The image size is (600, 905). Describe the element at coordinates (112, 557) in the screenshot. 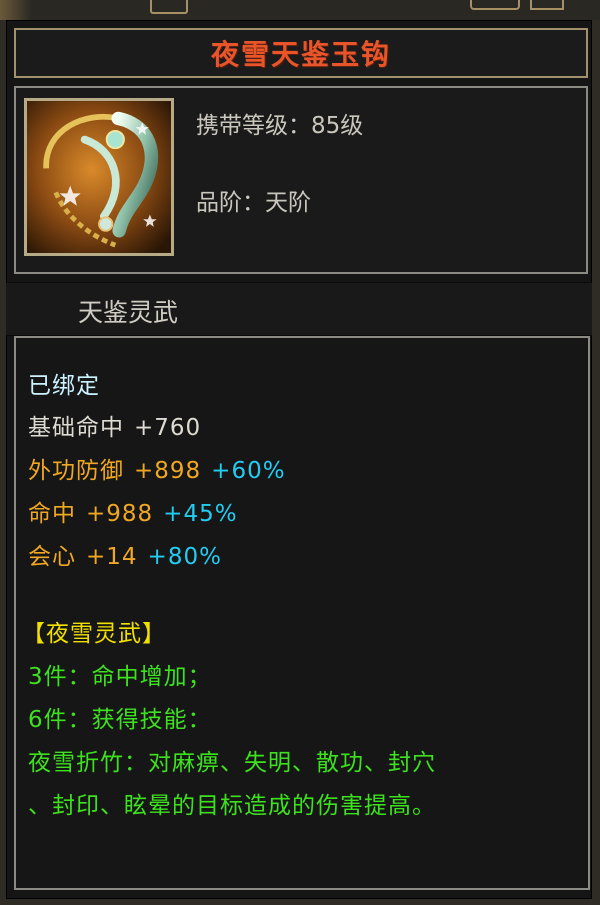

I see `stat-value: +14` at that location.